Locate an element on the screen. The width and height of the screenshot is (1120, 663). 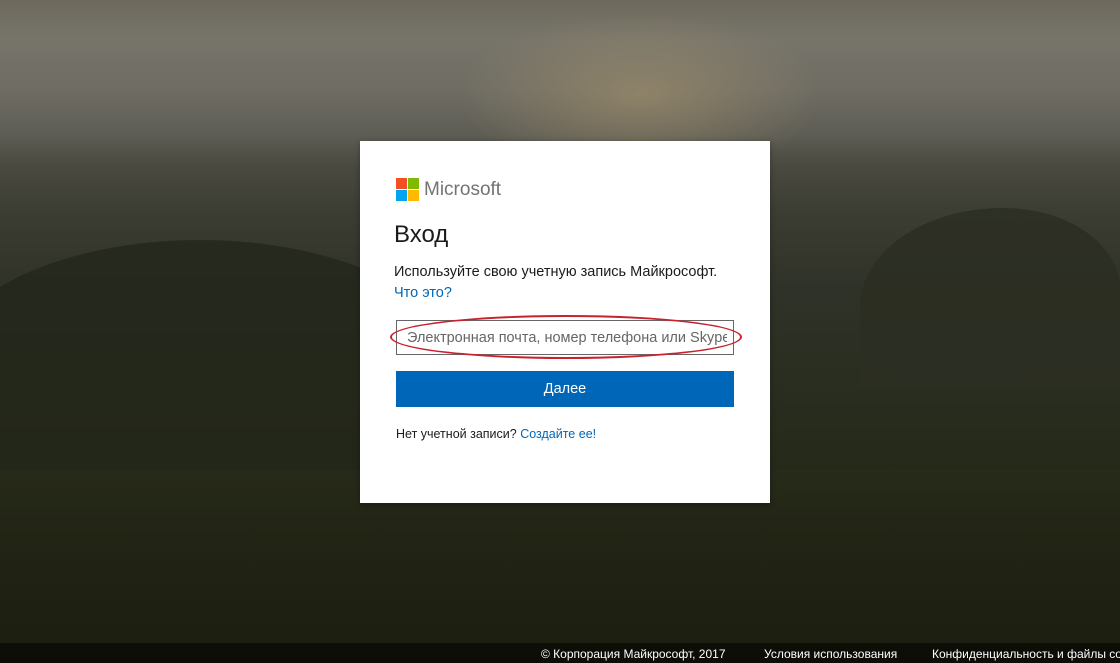
footer-privacy-link: Конфиденциальность и файлы cookie is located at coordinates (1026, 654).